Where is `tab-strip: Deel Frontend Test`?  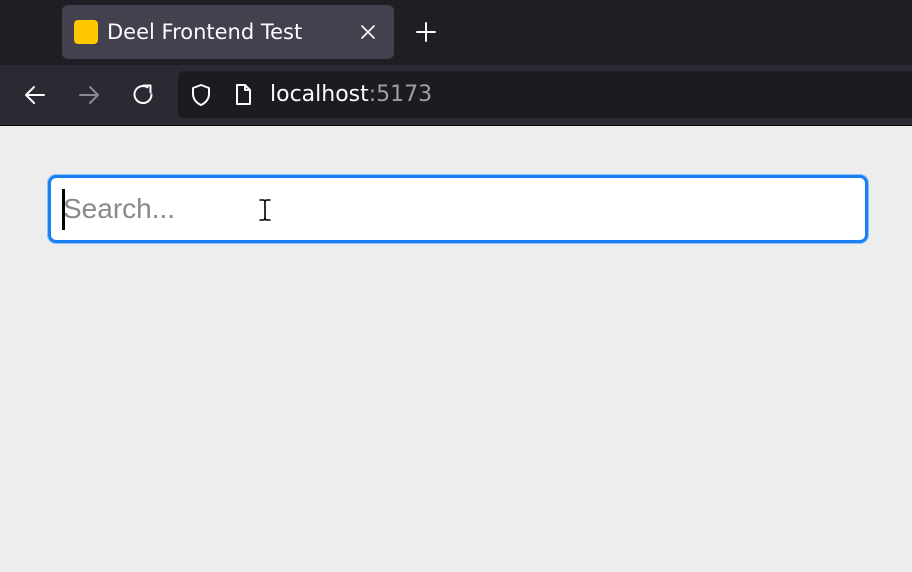
tab-strip: Deel Frontend Test is located at coordinates (456, 32).